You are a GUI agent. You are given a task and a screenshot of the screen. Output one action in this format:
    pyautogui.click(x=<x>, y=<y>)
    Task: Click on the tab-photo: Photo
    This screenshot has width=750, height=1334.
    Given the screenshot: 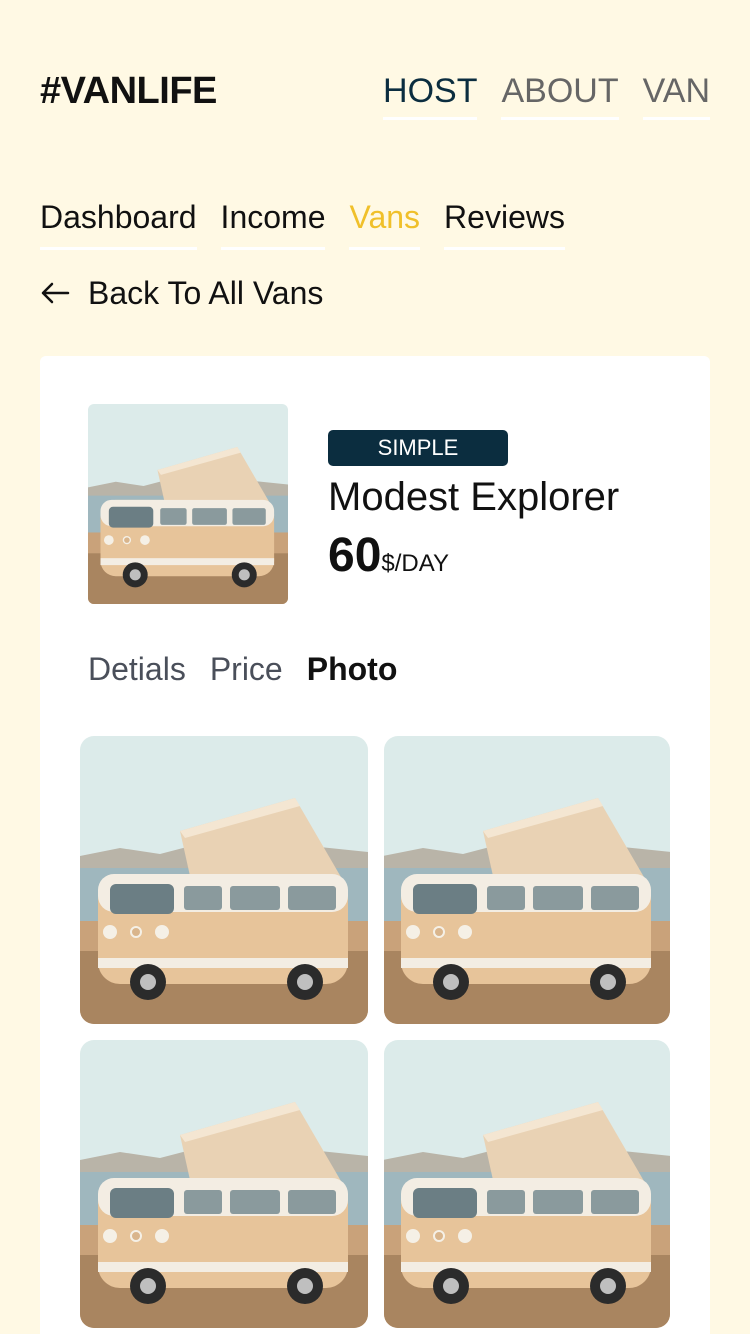 What is the action you would take?
    pyautogui.click(x=352, y=669)
    